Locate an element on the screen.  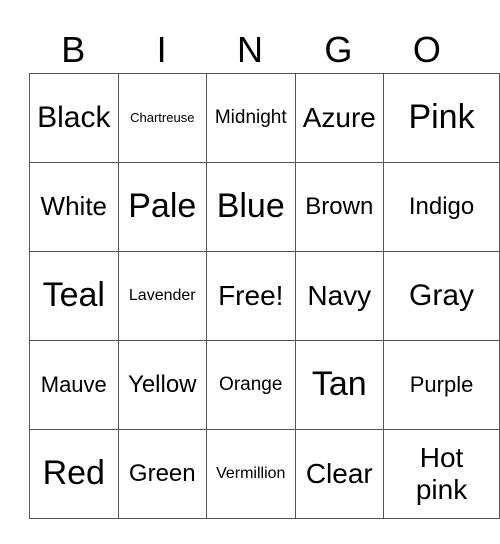
bingo-cell: Chartreuse is located at coordinates (162, 118).